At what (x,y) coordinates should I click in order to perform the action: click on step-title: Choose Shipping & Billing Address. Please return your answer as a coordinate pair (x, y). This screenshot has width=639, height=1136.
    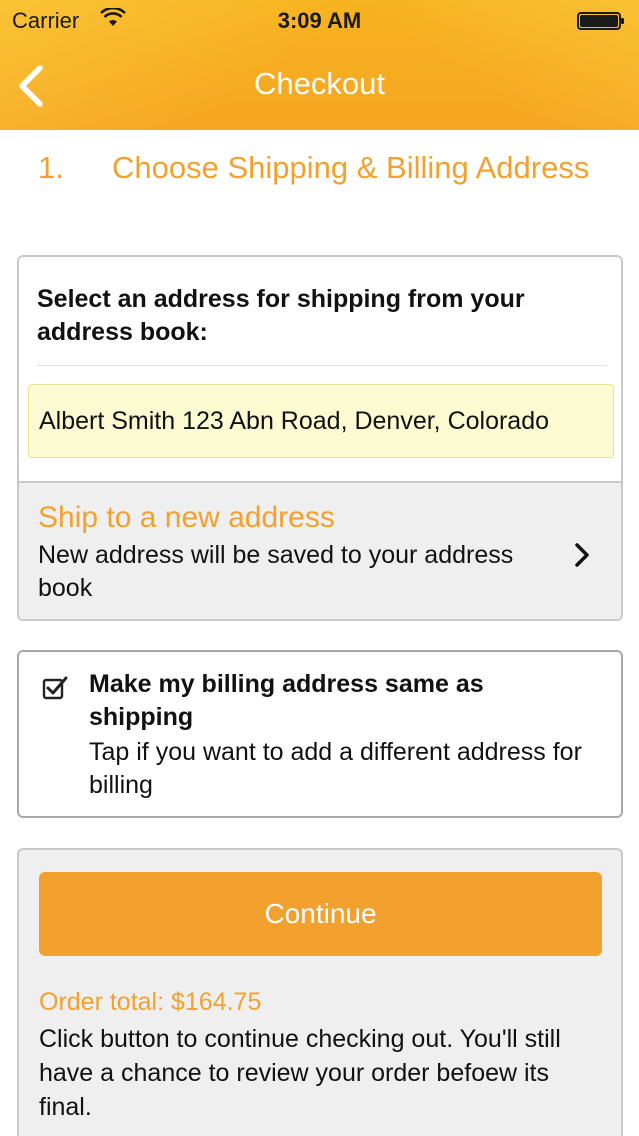
    Looking at the image, I should click on (351, 167).